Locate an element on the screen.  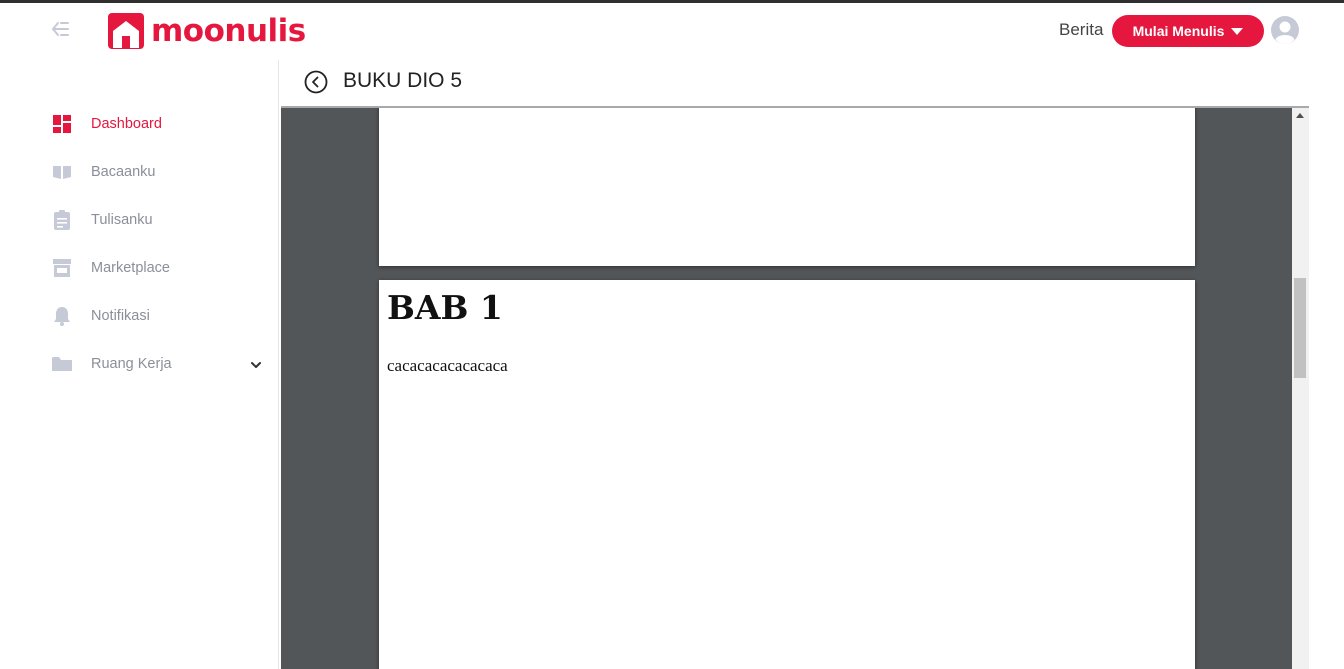
scrollbar-thumb is located at coordinates (1300, 328).